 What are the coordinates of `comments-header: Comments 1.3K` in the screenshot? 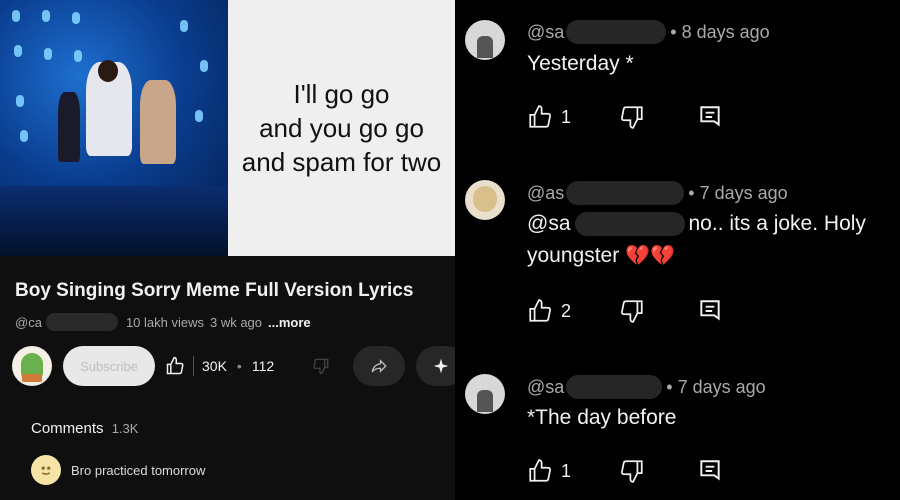 It's located at (84, 428).